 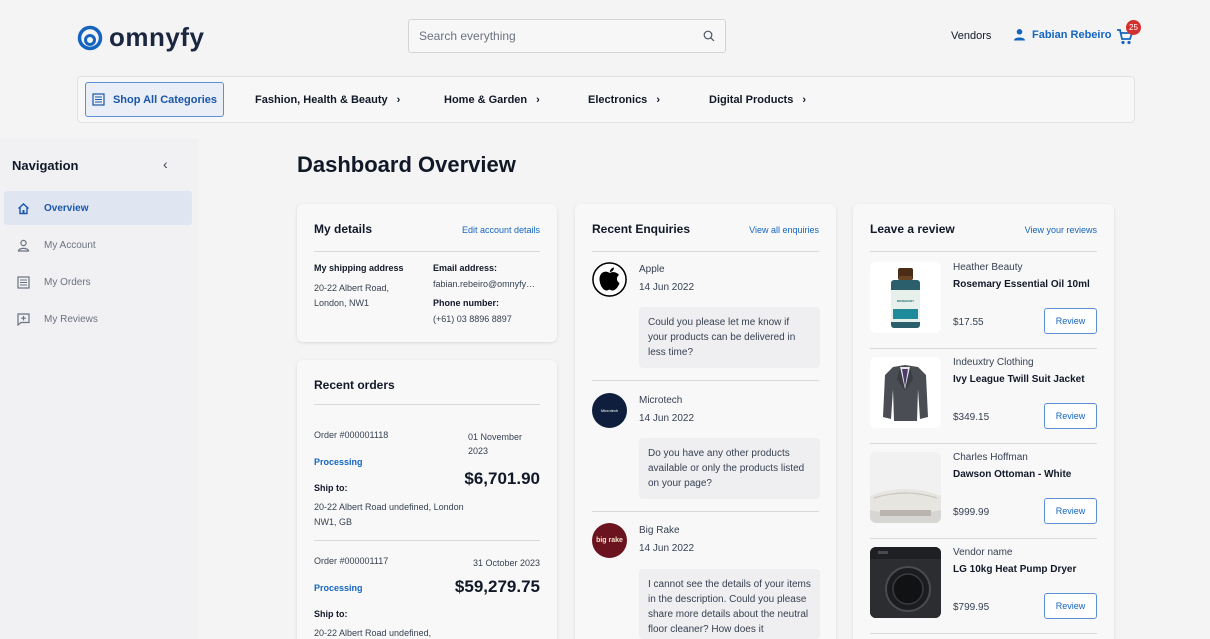 What do you see at coordinates (784, 238) in the screenshot?
I see `view-all-enquiries-link: View all enquiries` at bounding box center [784, 238].